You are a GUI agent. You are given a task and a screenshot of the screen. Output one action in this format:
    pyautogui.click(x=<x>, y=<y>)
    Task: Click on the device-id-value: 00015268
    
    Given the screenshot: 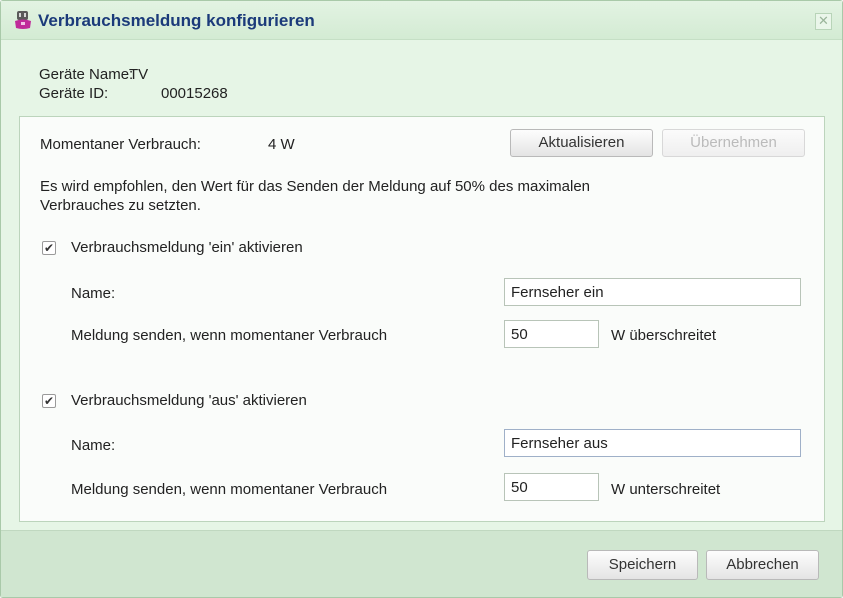 What is the action you would take?
    pyautogui.click(x=194, y=93)
    